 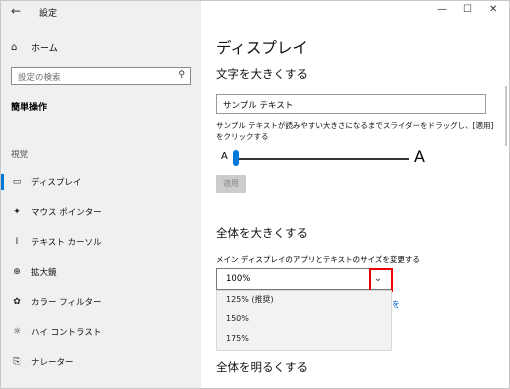 What do you see at coordinates (17, 182) in the screenshot?
I see `monitor-icon: ▭` at bounding box center [17, 182].